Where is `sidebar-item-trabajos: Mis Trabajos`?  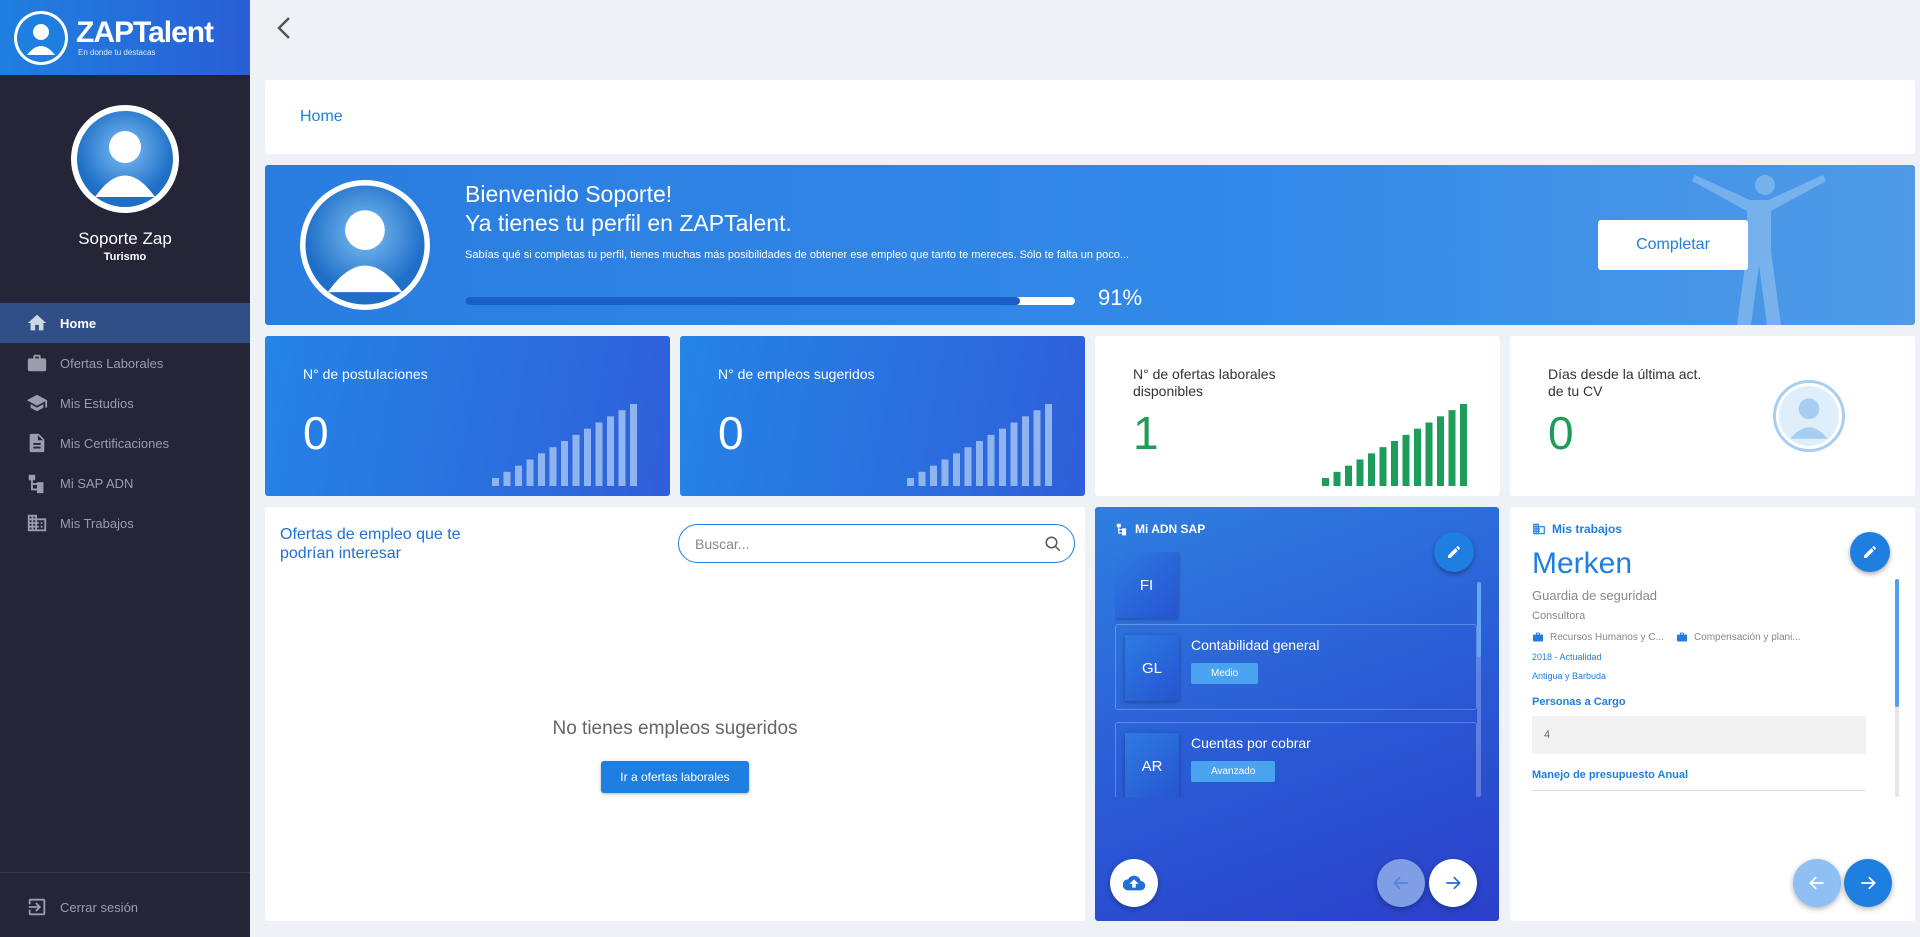
sidebar-item-trabajos: Mis Trabajos is located at coordinates (125, 523).